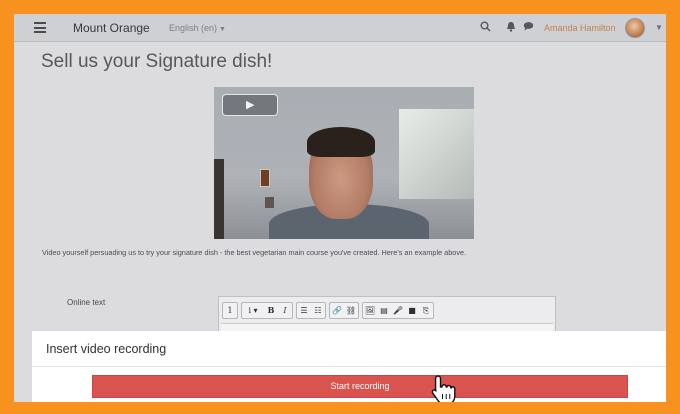  I want to click on bold-button: B, so click(271, 310).